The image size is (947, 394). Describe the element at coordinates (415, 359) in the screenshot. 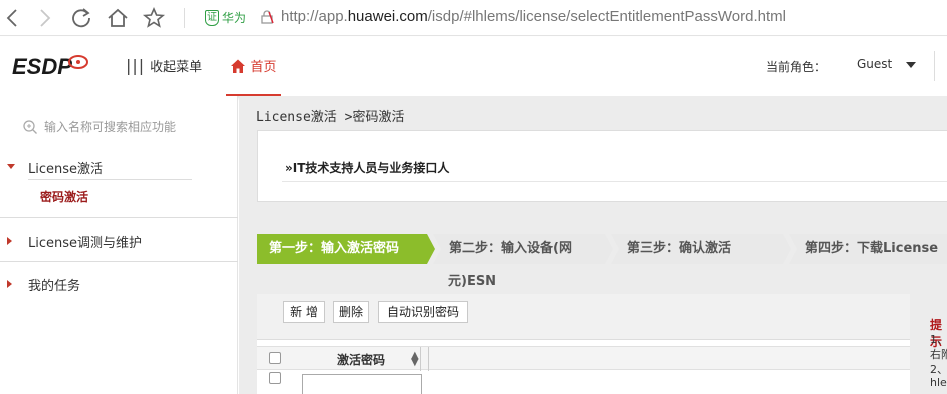

I see `sort-icon: ▲ ▼` at that location.